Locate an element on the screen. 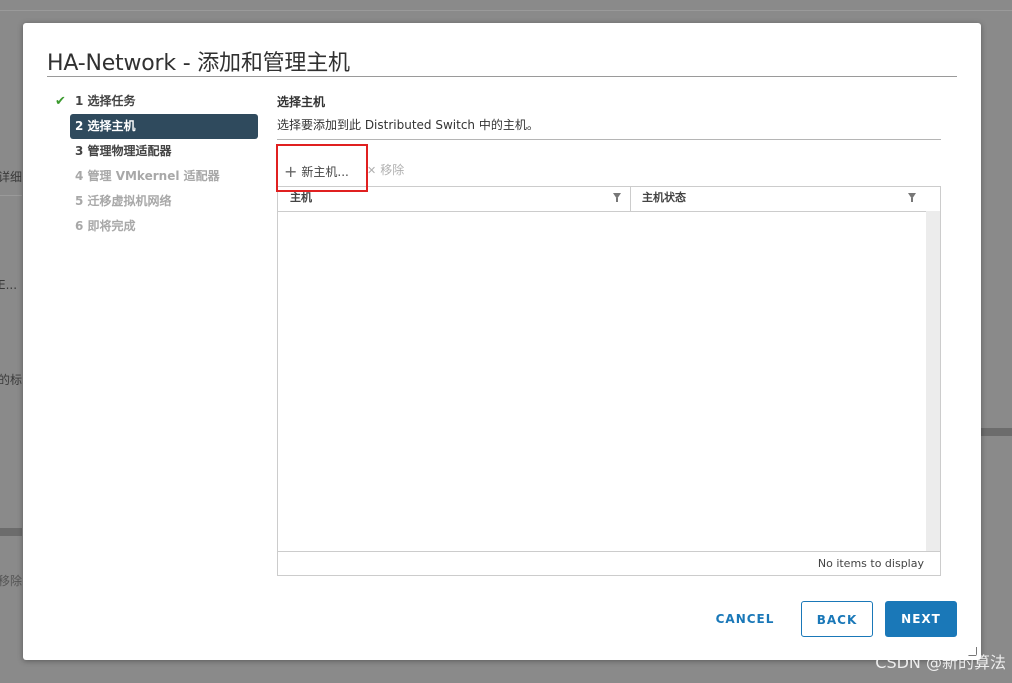  step-manage-vmkernel-adapters: 4 管理 VMkernel 适配器 is located at coordinates (164, 176).